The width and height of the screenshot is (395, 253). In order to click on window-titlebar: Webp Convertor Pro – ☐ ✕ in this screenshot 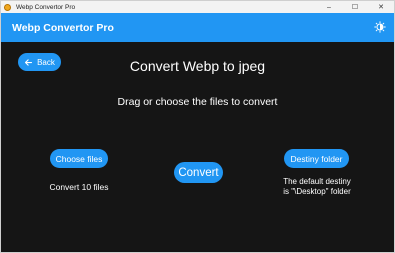, I will do `click(197, 7)`.